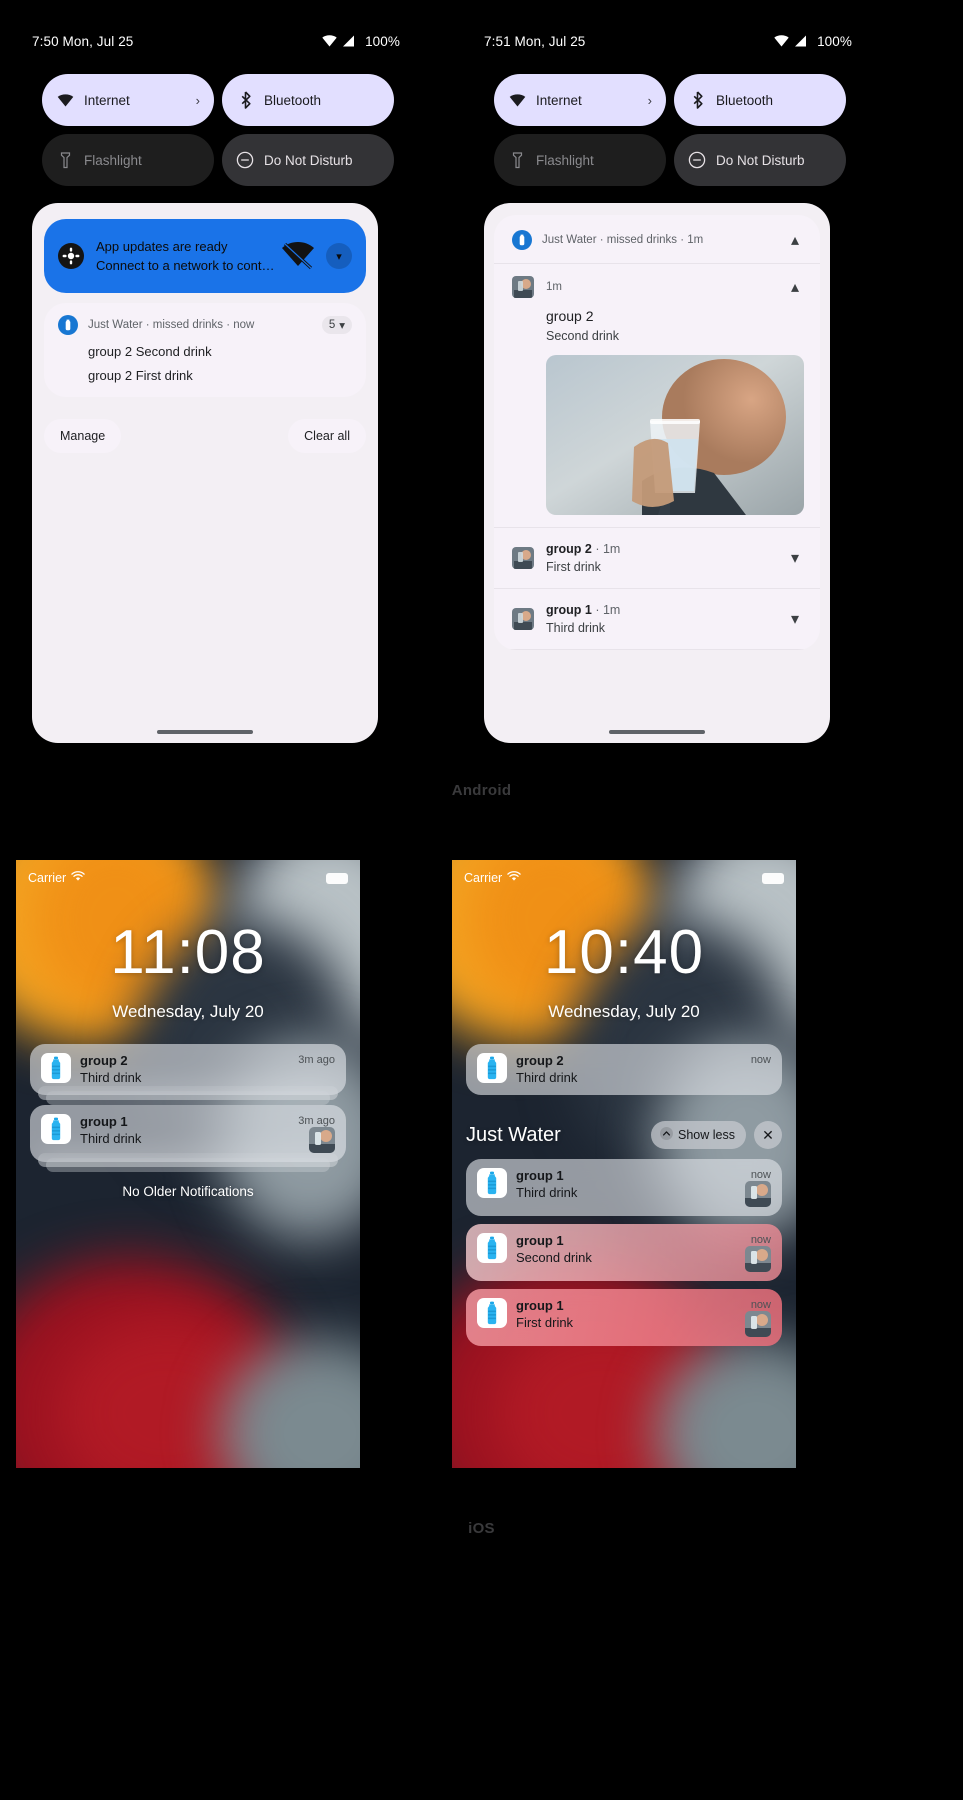  I want to click on app-notification-header: Just Water · missed drinks · now 5 ▾, so click(205, 325).